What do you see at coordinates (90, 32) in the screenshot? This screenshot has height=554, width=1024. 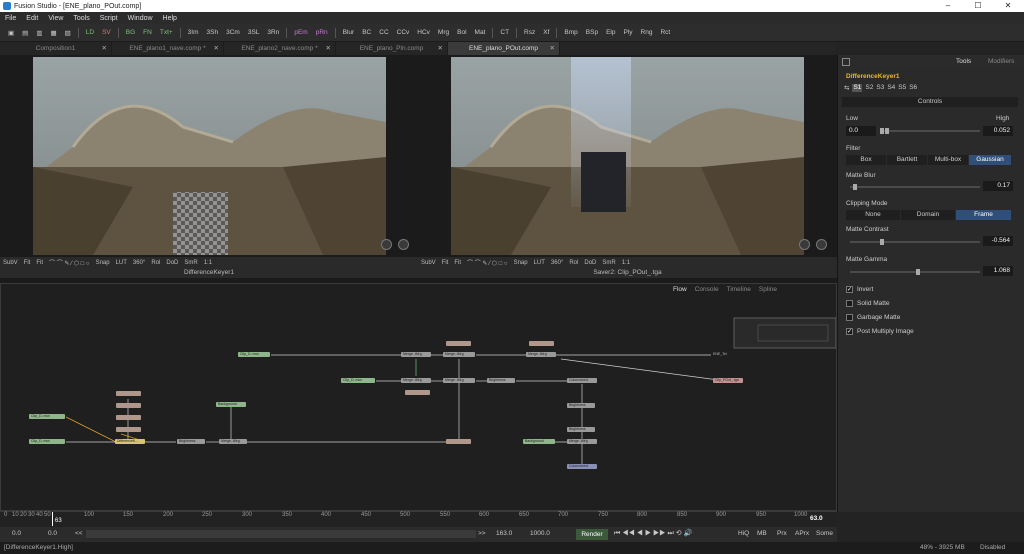 I see `tool-loader: LD` at bounding box center [90, 32].